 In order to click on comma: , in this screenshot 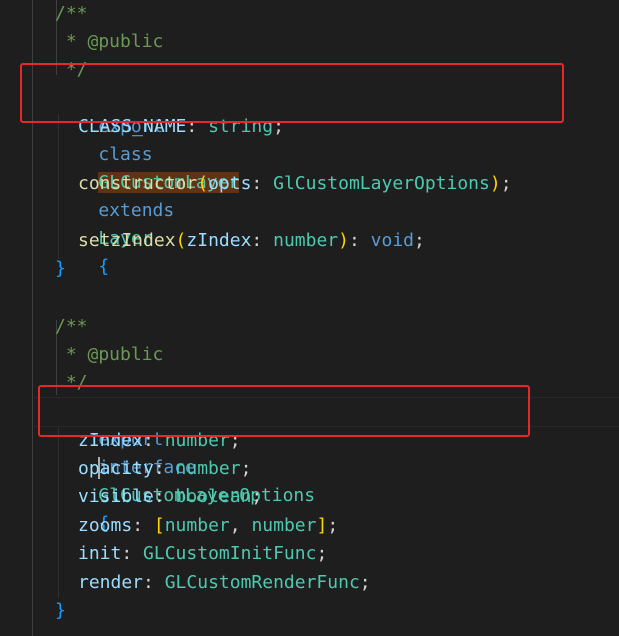, I will do `click(240, 525)`.